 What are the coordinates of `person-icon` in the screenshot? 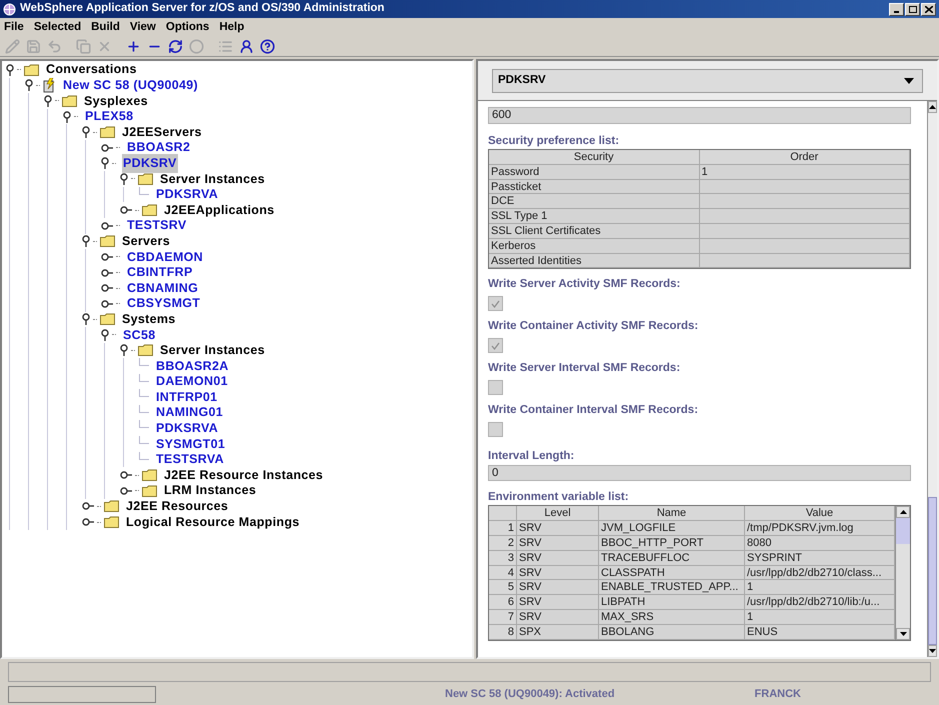 It's located at (246, 46).